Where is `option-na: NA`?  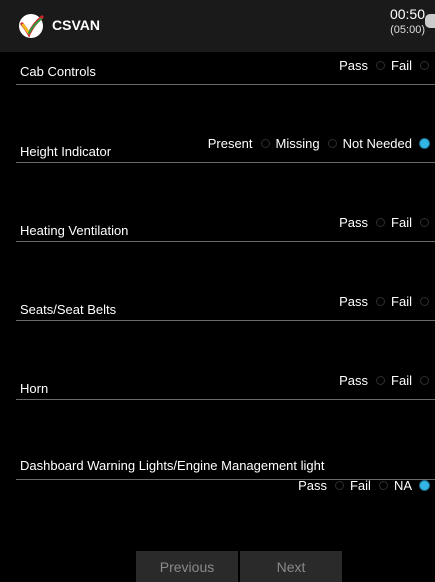
option-na: NA is located at coordinates (411, 485).